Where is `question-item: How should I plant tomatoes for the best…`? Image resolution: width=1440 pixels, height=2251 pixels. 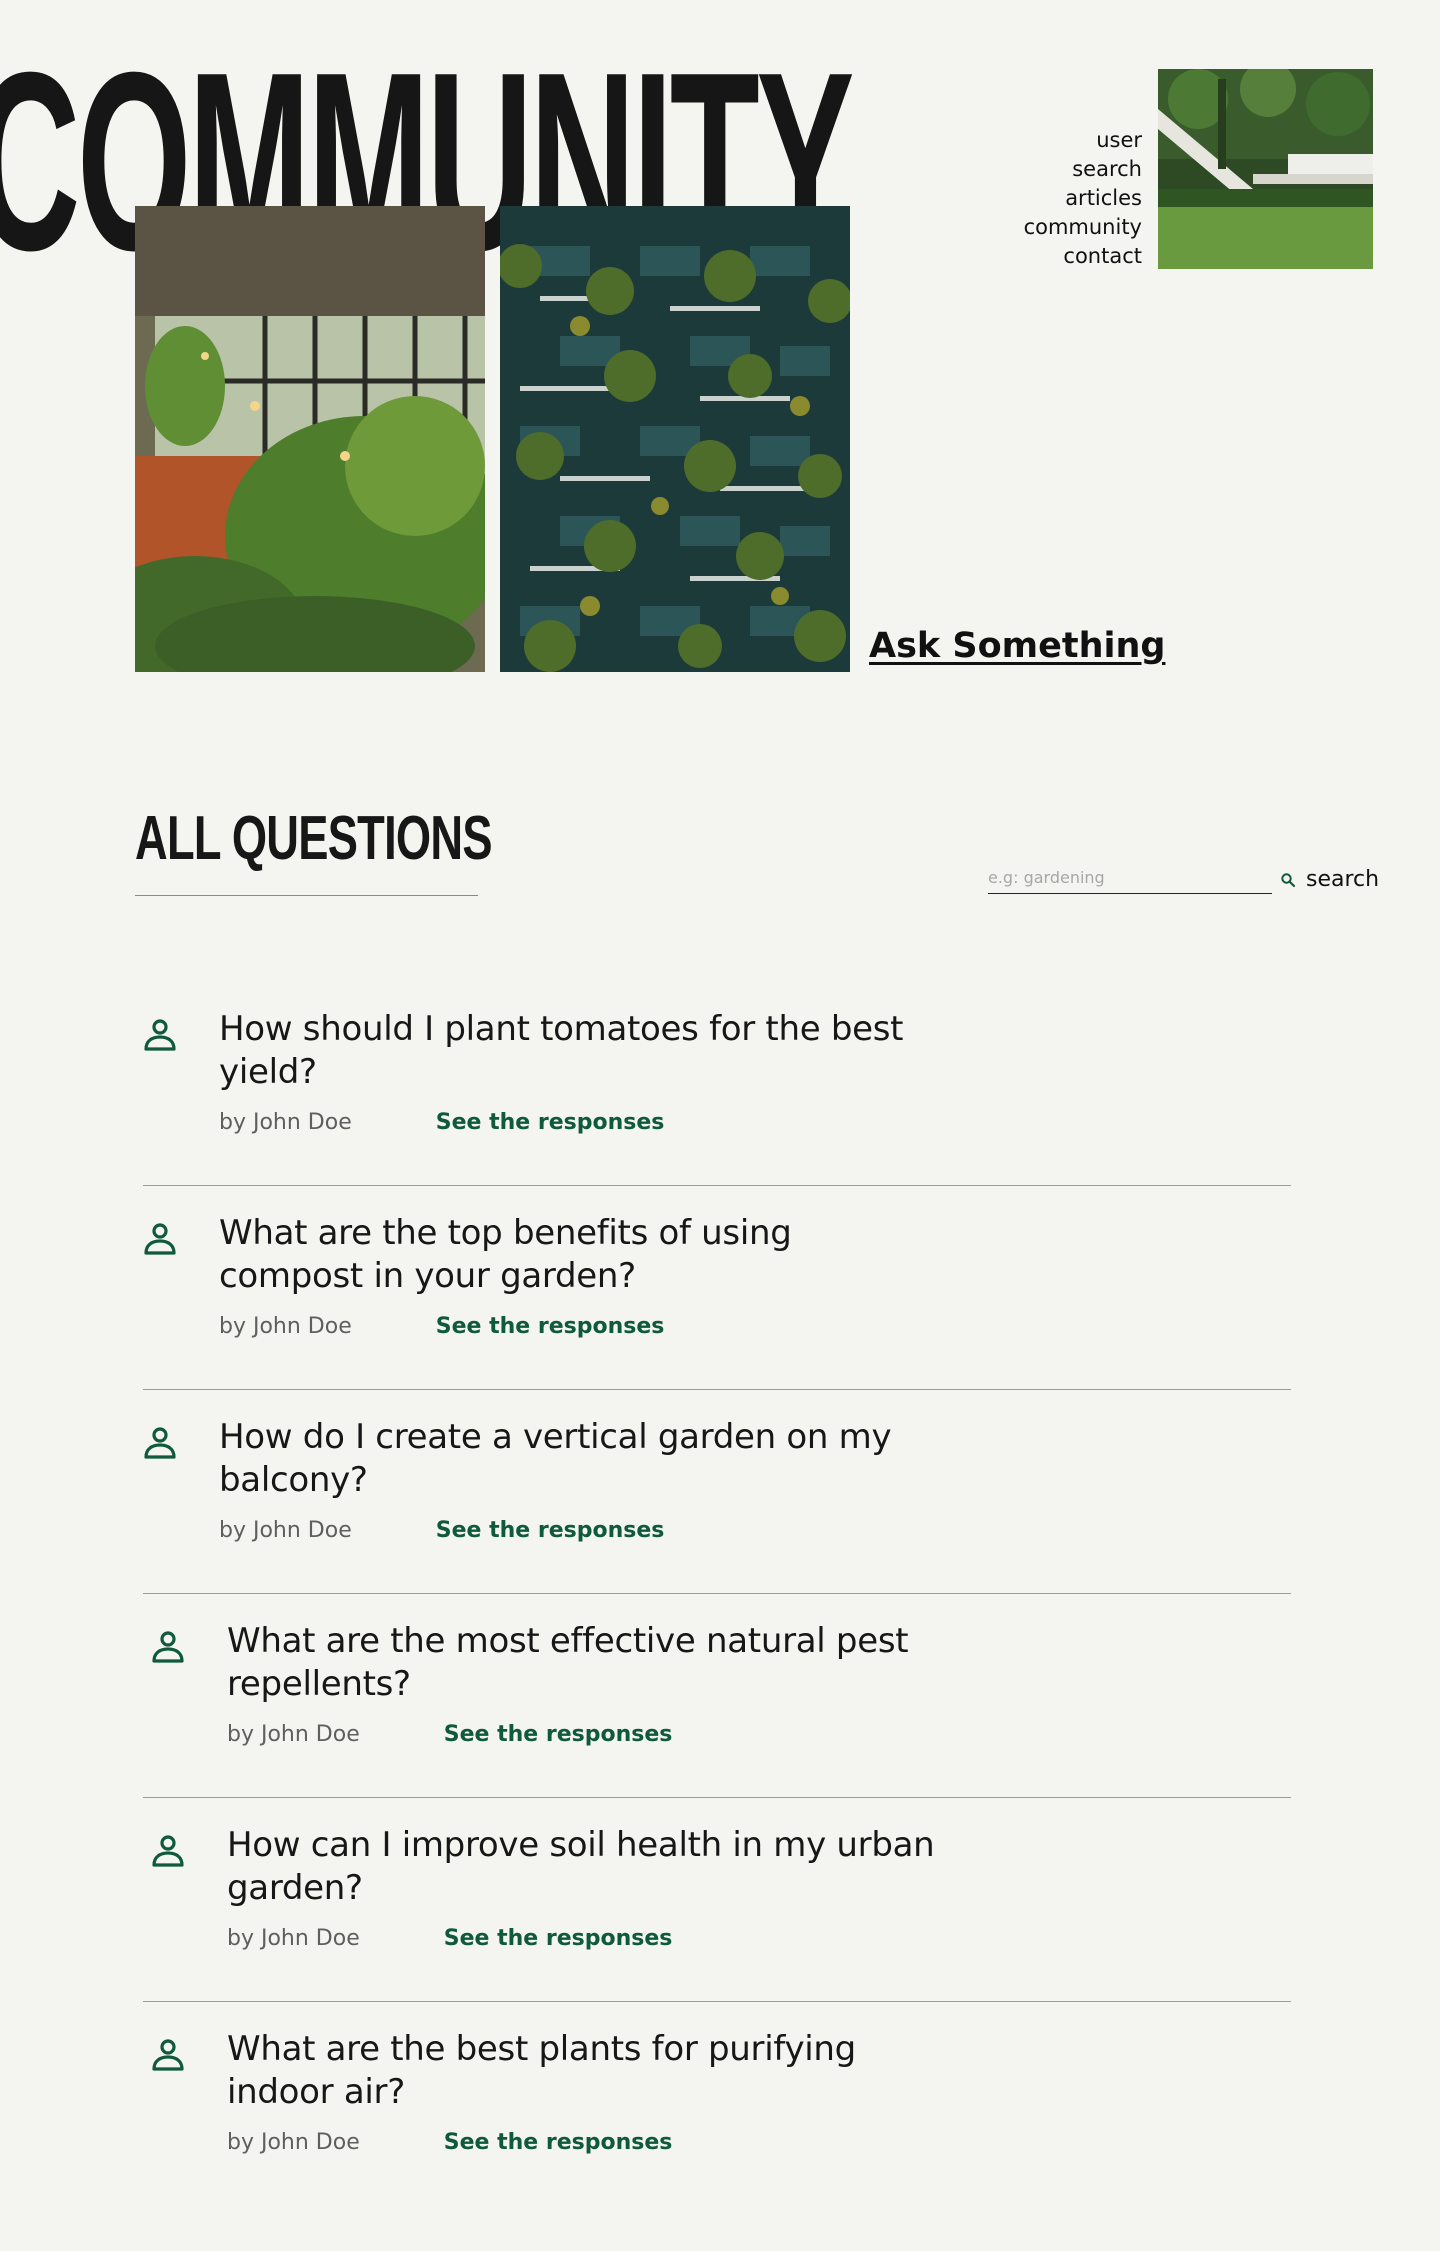 question-item: How should I plant tomatoes for the best… is located at coordinates (717, 1084).